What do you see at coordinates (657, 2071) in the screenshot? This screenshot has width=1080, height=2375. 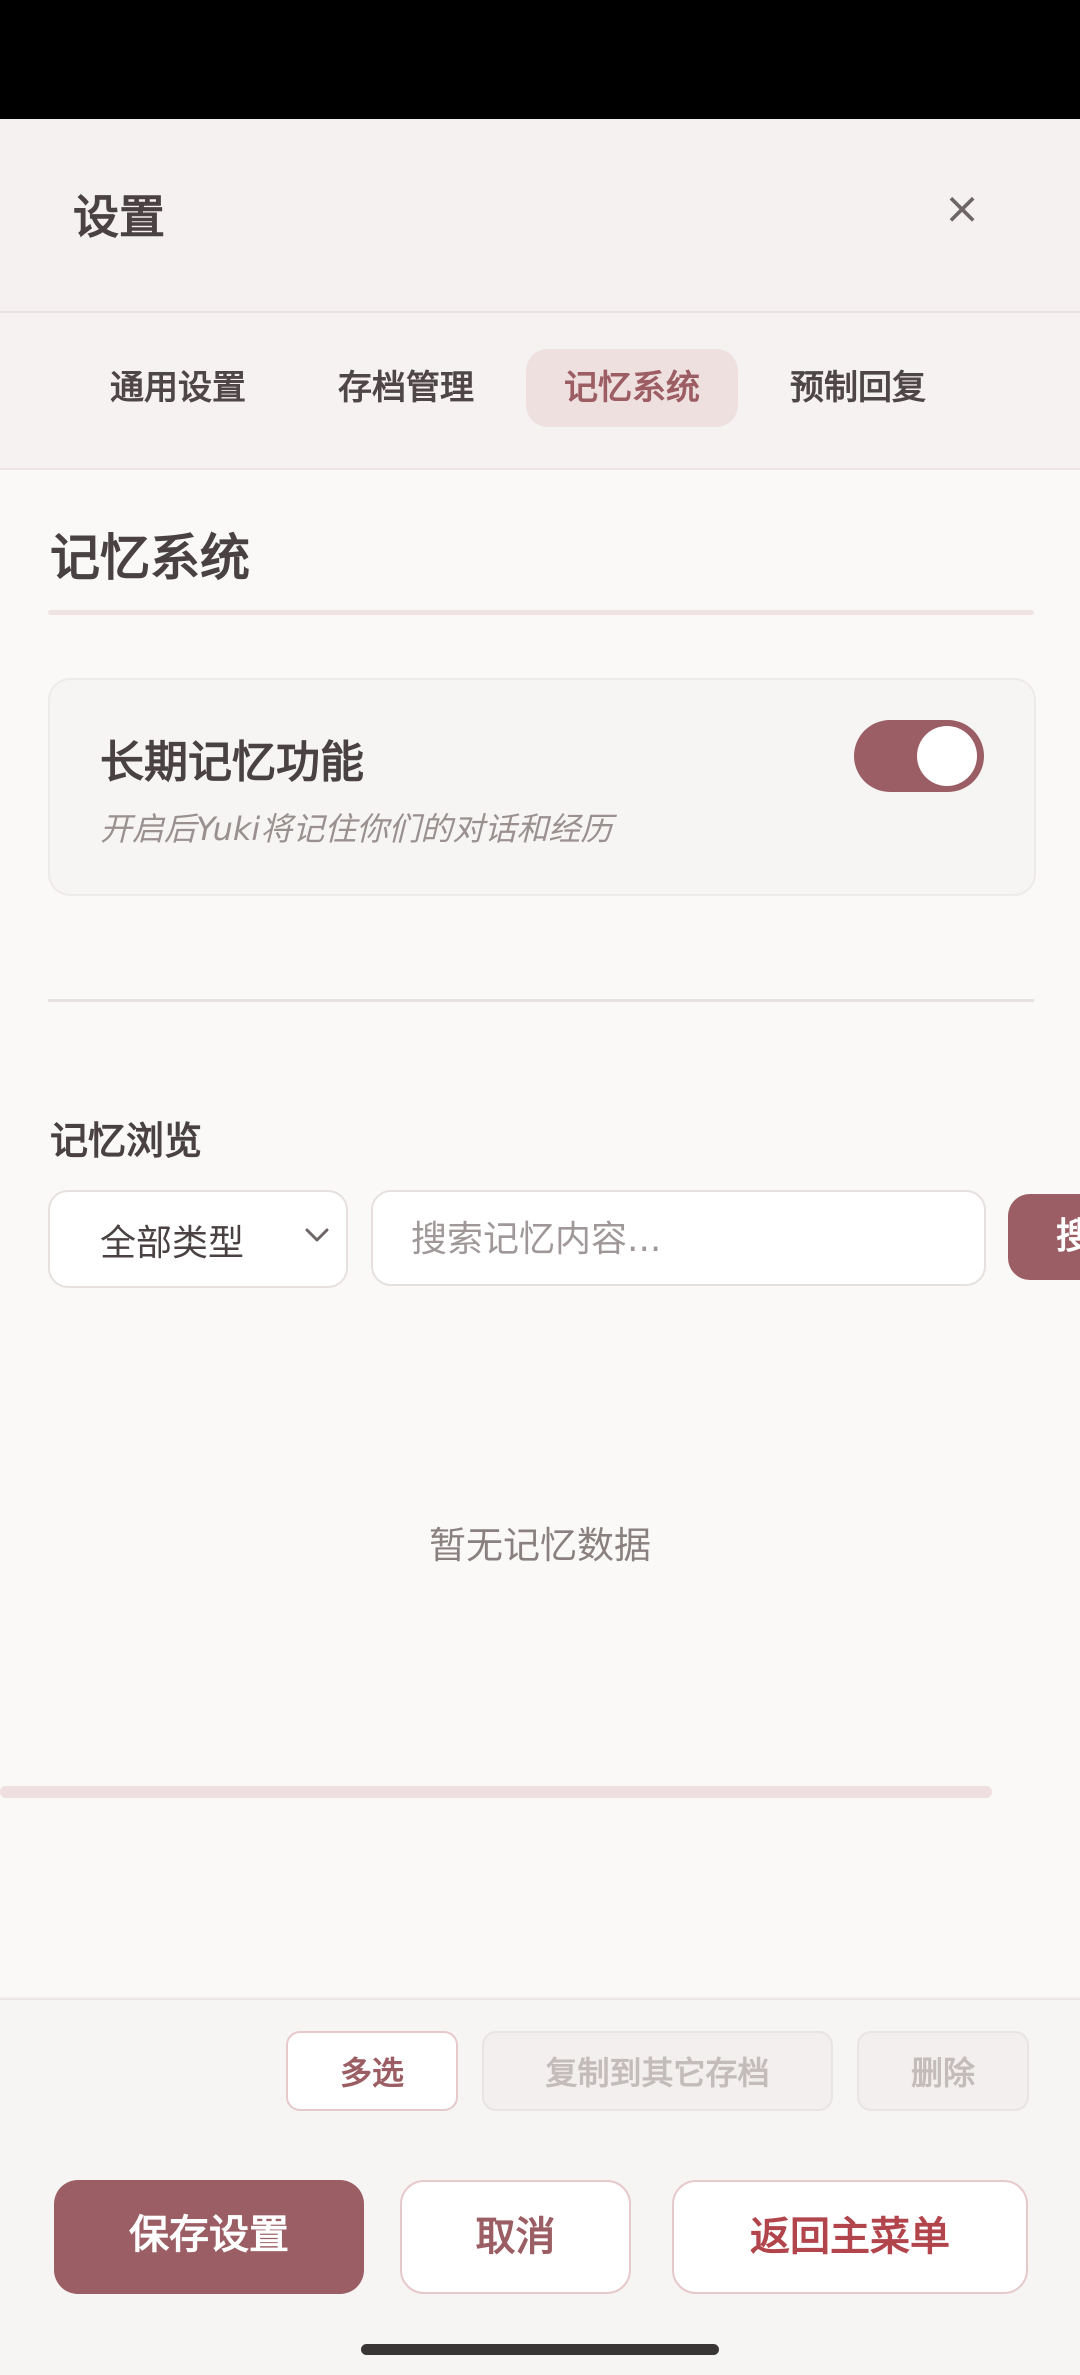 I see `copy-to-other-save-button: 复制到其它存档` at bounding box center [657, 2071].